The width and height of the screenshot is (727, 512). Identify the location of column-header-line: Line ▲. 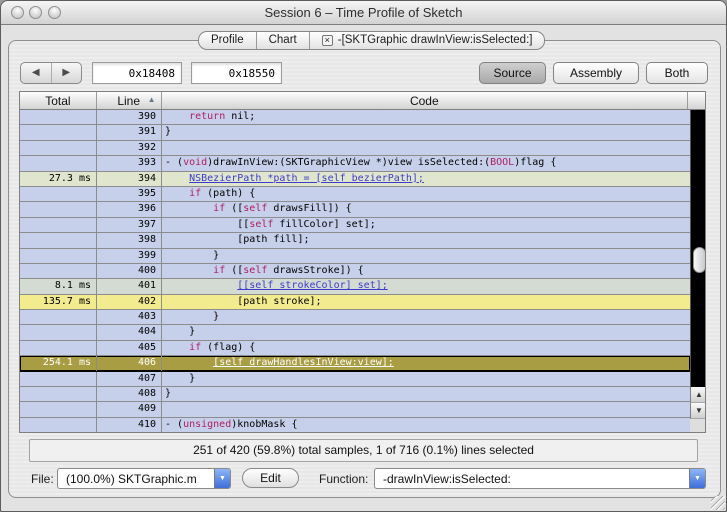
(129, 100).